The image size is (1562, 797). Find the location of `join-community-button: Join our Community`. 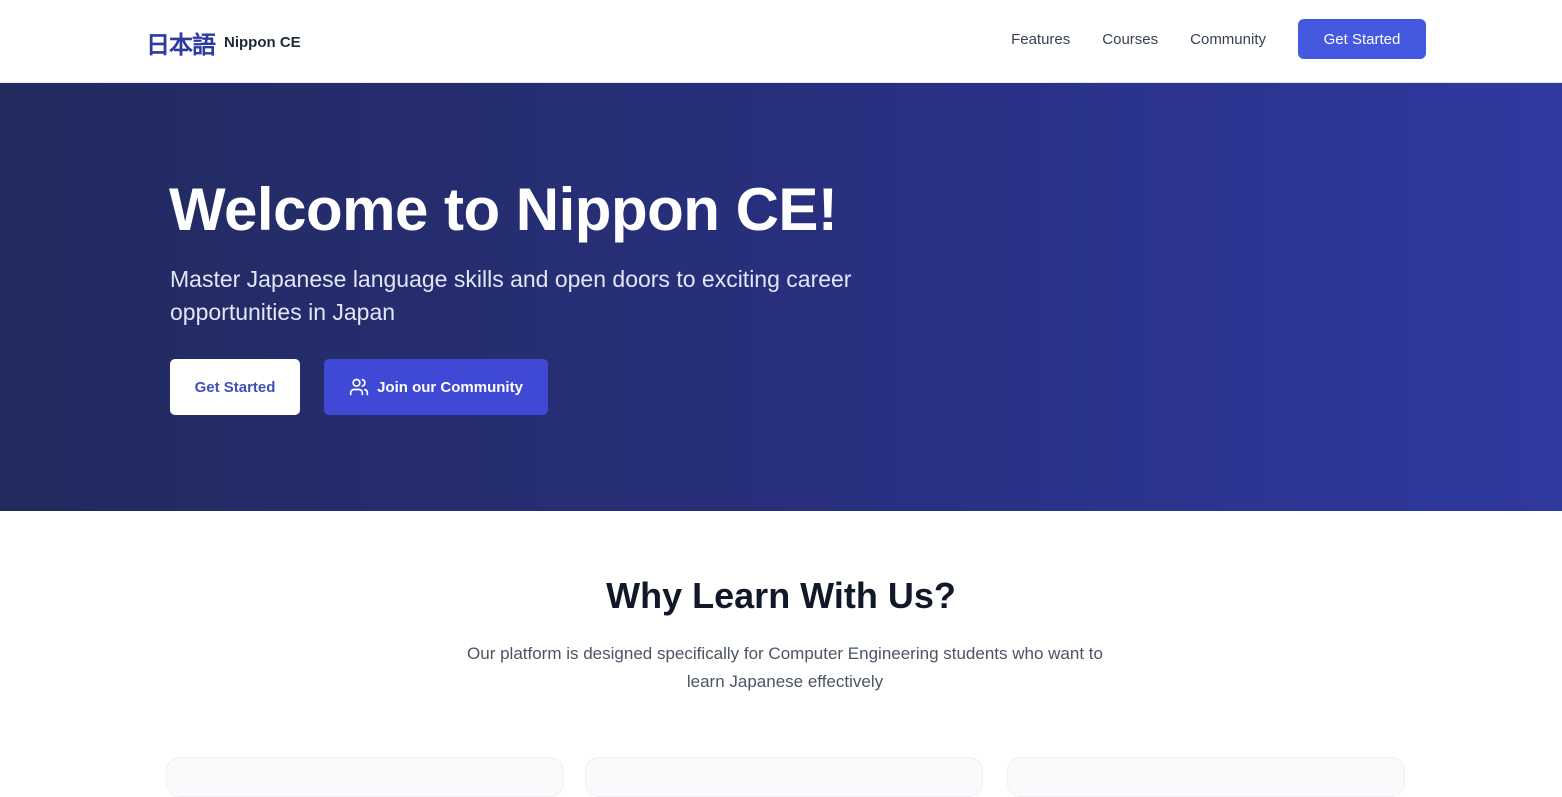

join-community-button: Join our Community is located at coordinates (436, 387).